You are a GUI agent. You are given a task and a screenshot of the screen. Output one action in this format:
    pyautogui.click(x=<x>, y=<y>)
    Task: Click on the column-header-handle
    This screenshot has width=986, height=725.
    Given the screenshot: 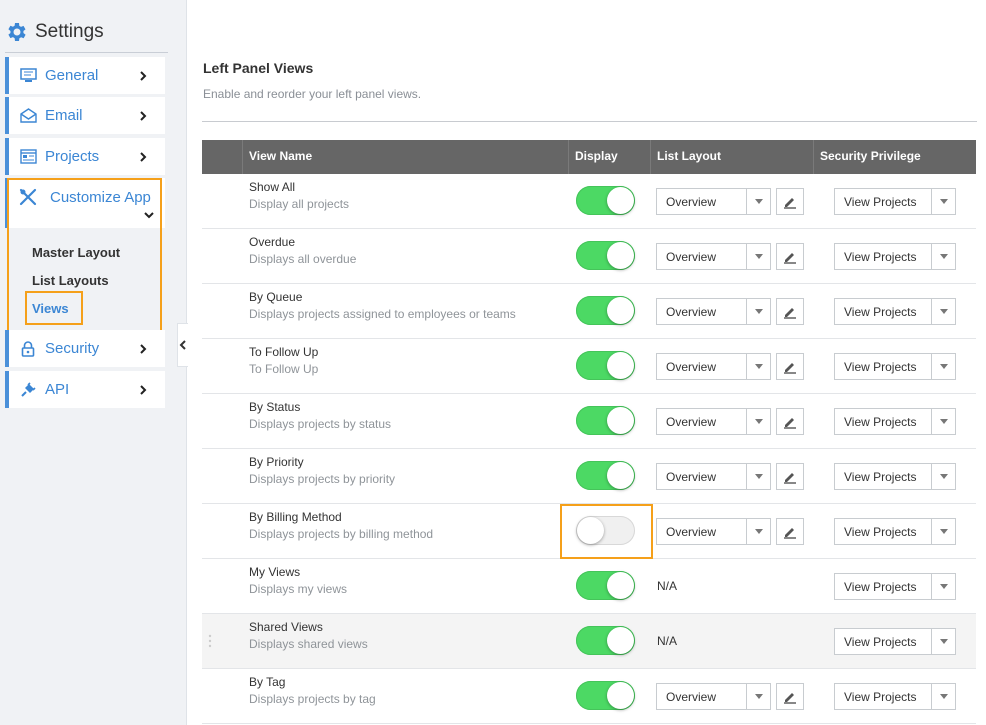 What is the action you would take?
    pyautogui.click(x=222, y=157)
    